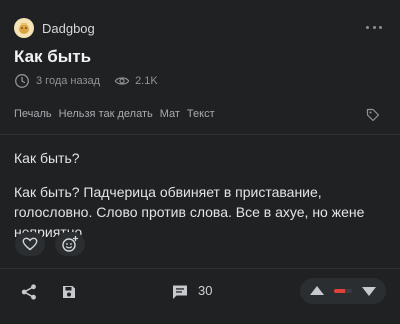  What do you see at coordinates (146, 81) in the screenshot?
I see `views-count: 2.1K` at bounding box center [146, 81].